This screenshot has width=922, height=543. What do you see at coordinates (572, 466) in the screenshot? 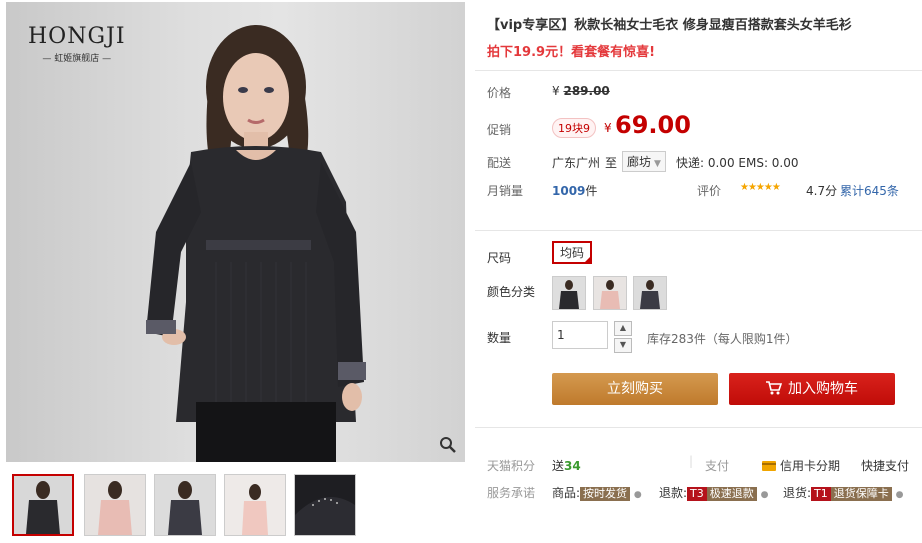
I see `points-number: 34` at bounding box center [572, 466].